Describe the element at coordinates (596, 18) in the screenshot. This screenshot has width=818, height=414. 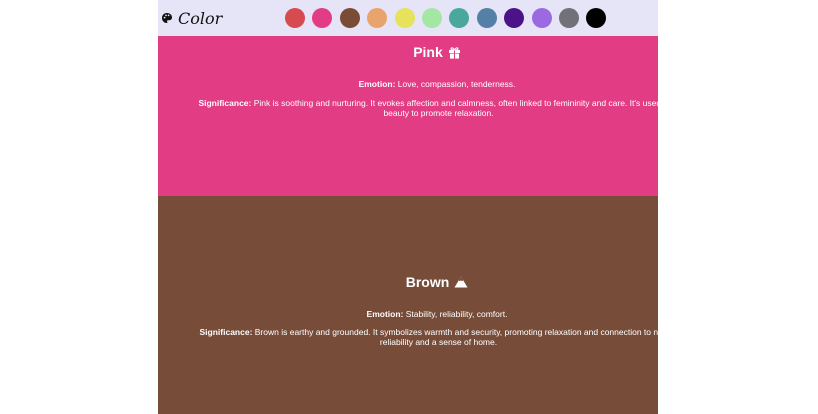
I see `swatch-black` at that location.